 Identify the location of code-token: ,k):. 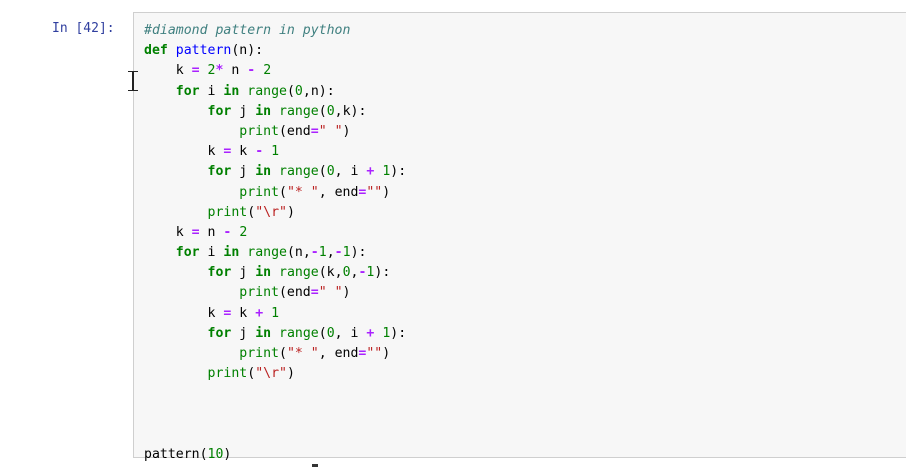
(350, 111).